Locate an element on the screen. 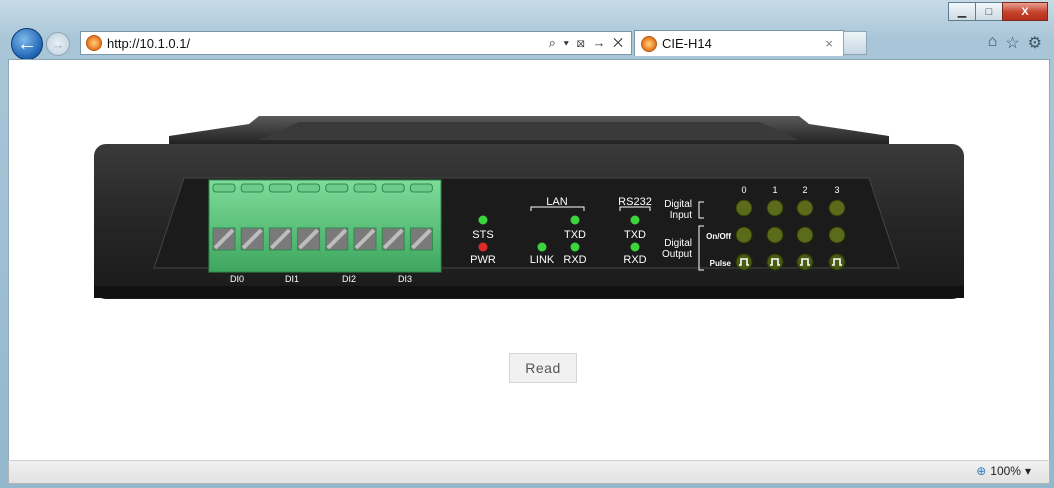 The height and width of the screenshot is (488, 1054). terminal-label-di0: DI0 is located at coordinates (237, 279).